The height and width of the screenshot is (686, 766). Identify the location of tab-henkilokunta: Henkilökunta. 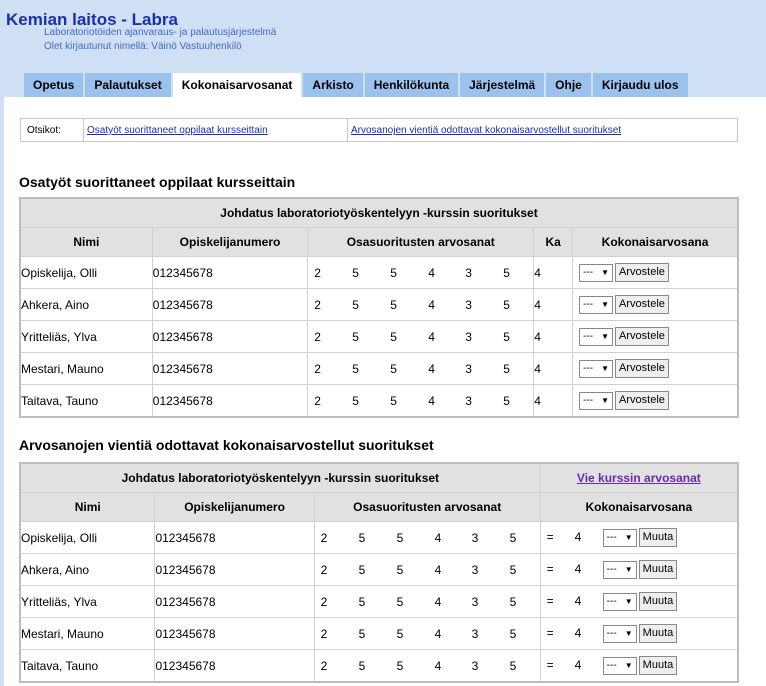
(411, 85).